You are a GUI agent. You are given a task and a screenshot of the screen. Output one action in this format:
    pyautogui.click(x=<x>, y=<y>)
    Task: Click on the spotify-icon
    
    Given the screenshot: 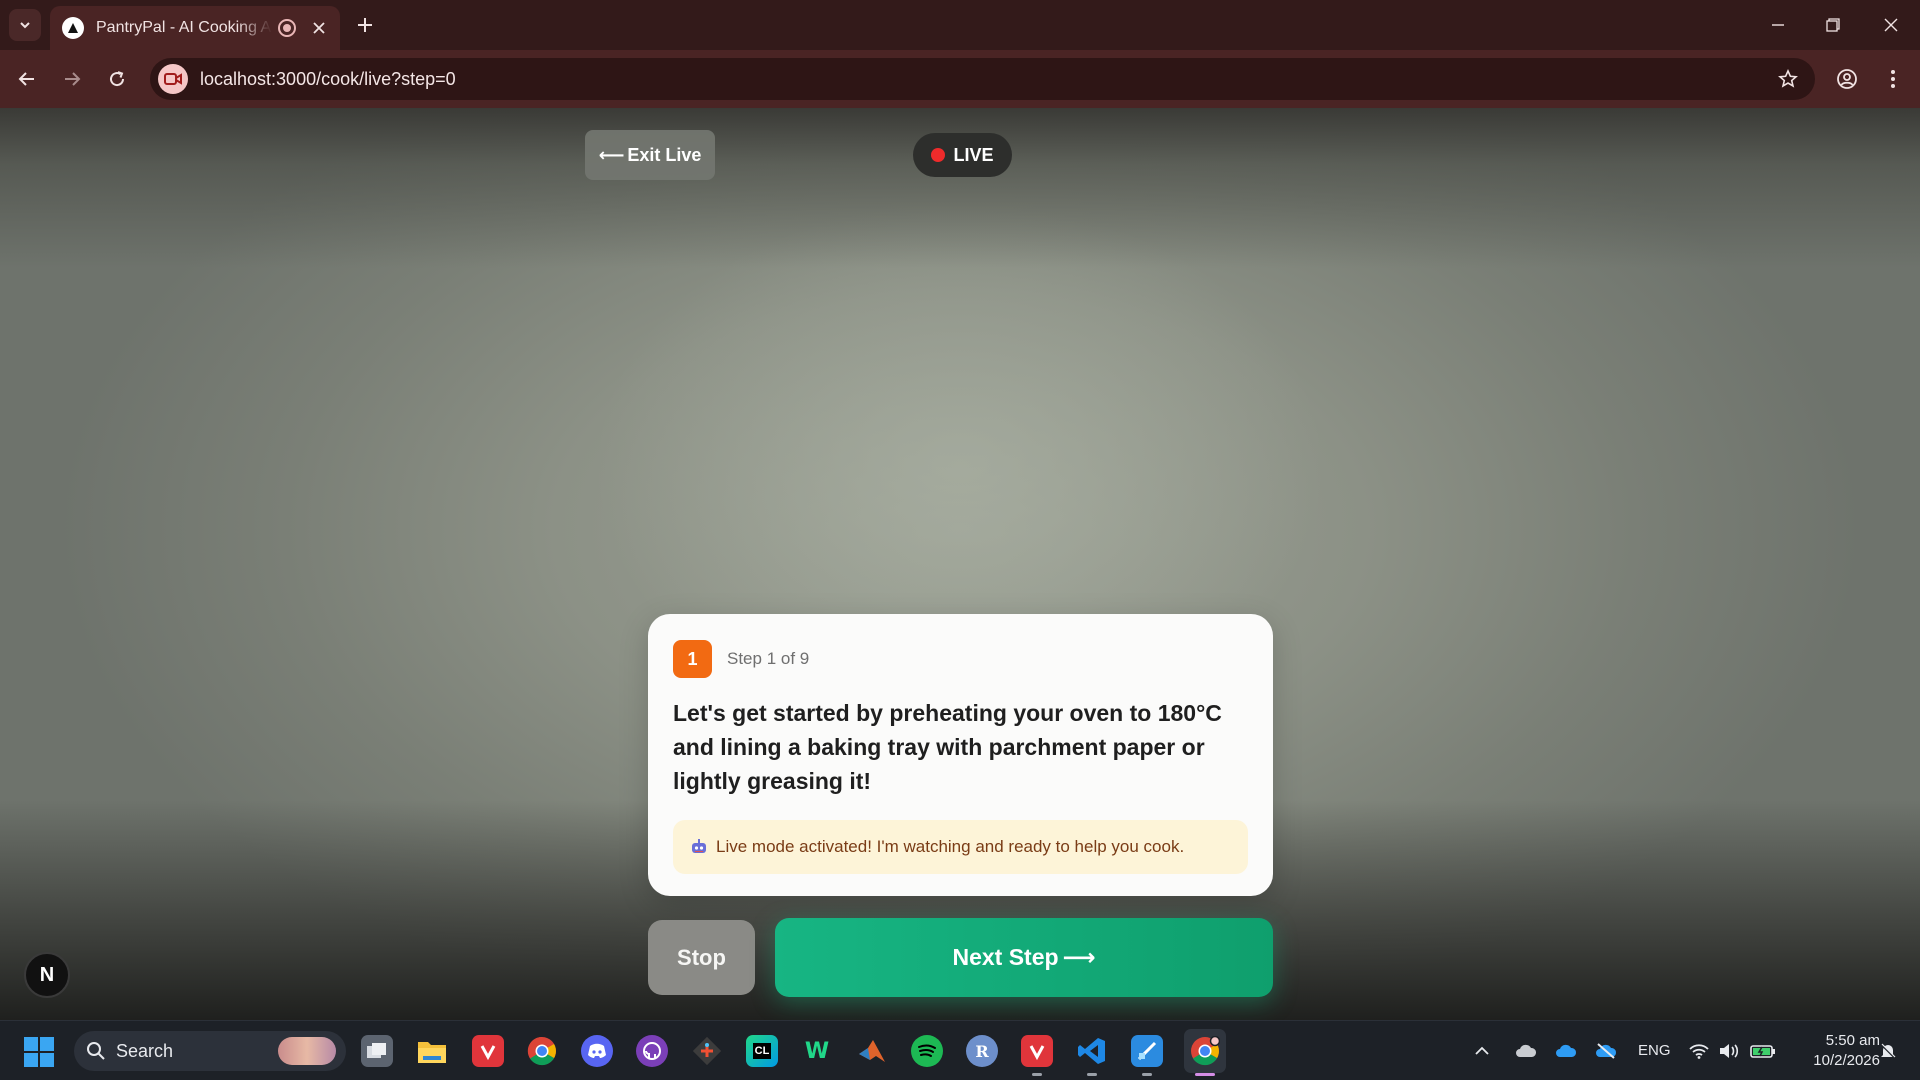 What is the action you would take?
    pyautogui.click(x=927, y=1051)
    